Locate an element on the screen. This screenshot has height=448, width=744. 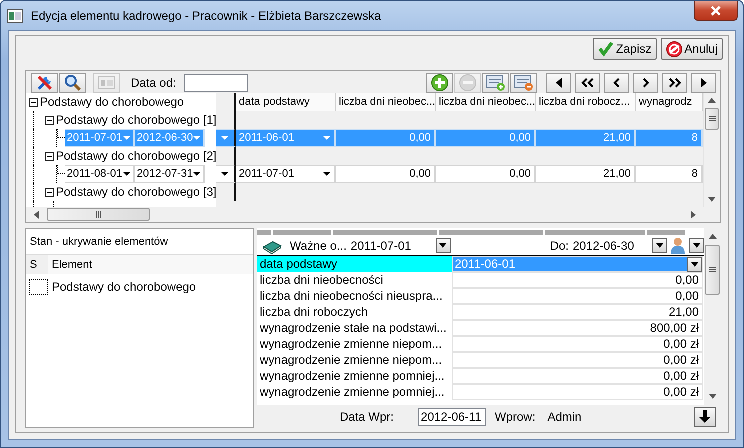
column-header: Element is located at coordinates (150, 264).